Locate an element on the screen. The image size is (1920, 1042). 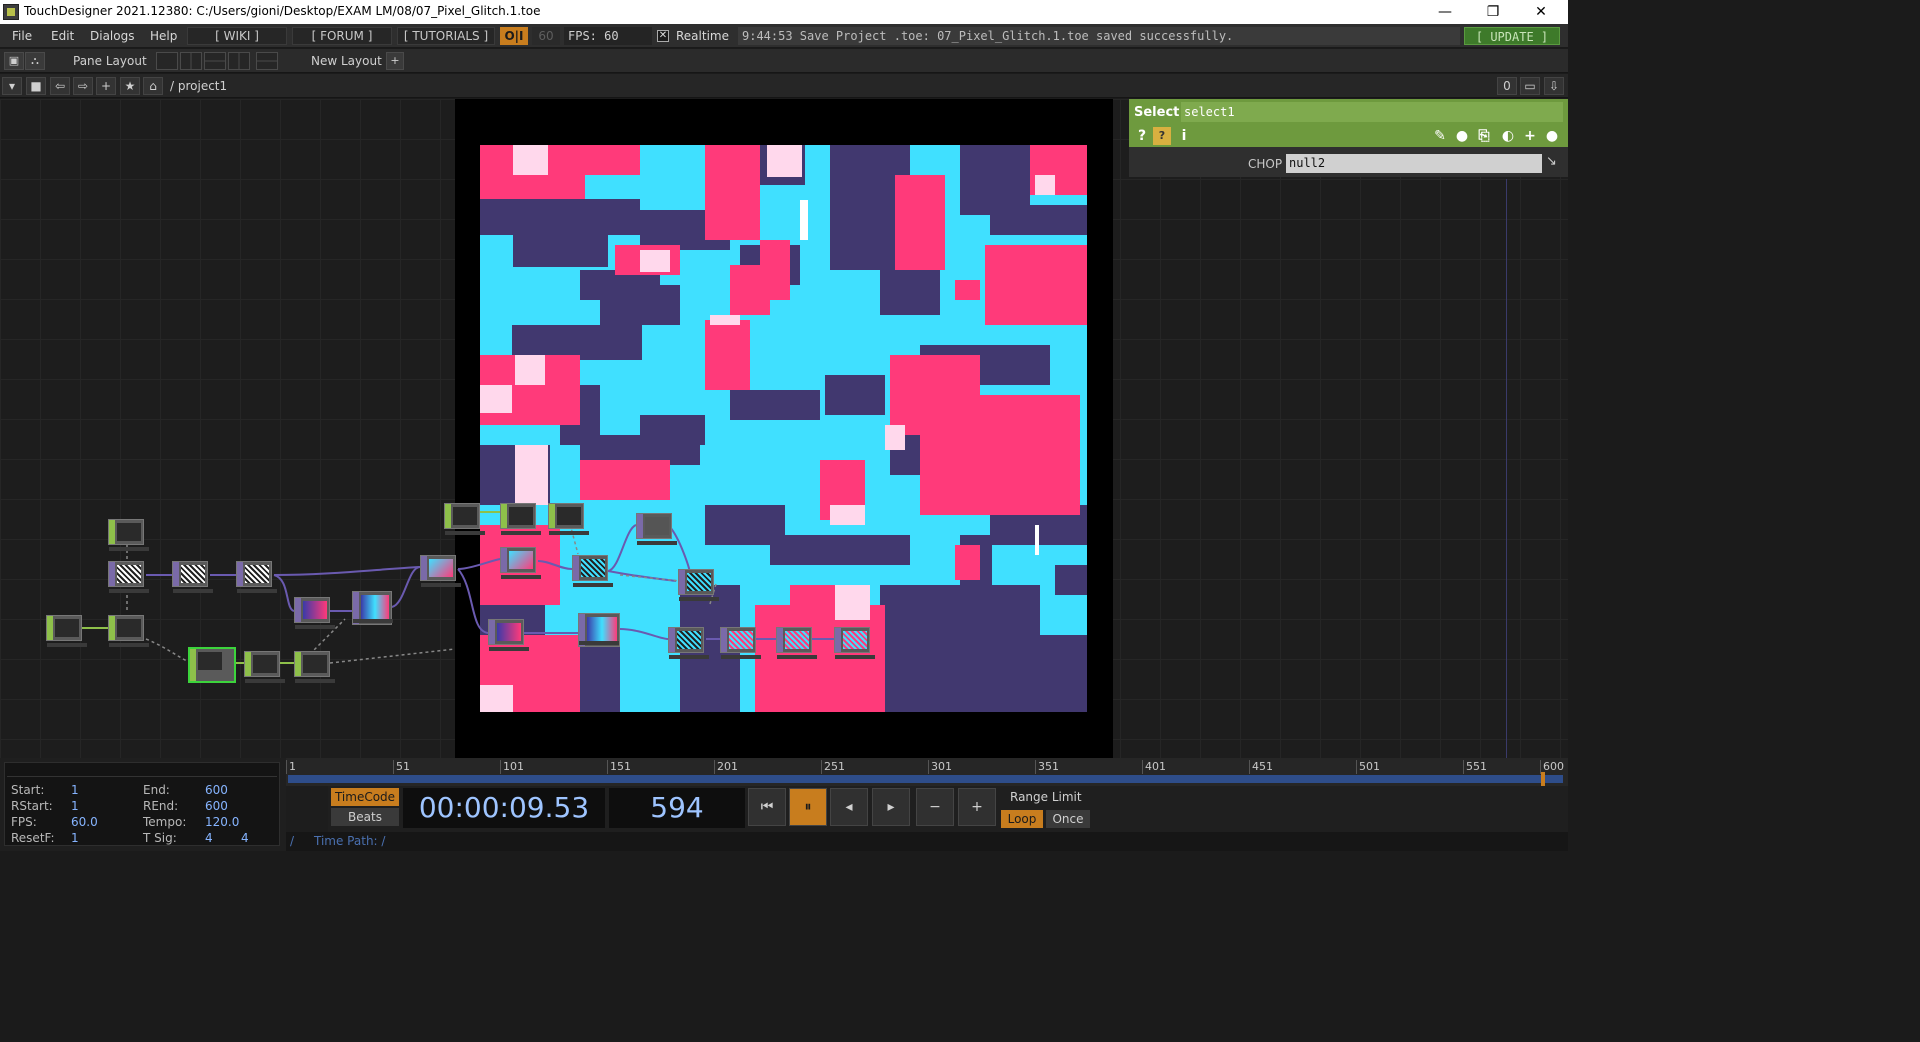
rend-value: 600 is located at coordinates (216, 806).